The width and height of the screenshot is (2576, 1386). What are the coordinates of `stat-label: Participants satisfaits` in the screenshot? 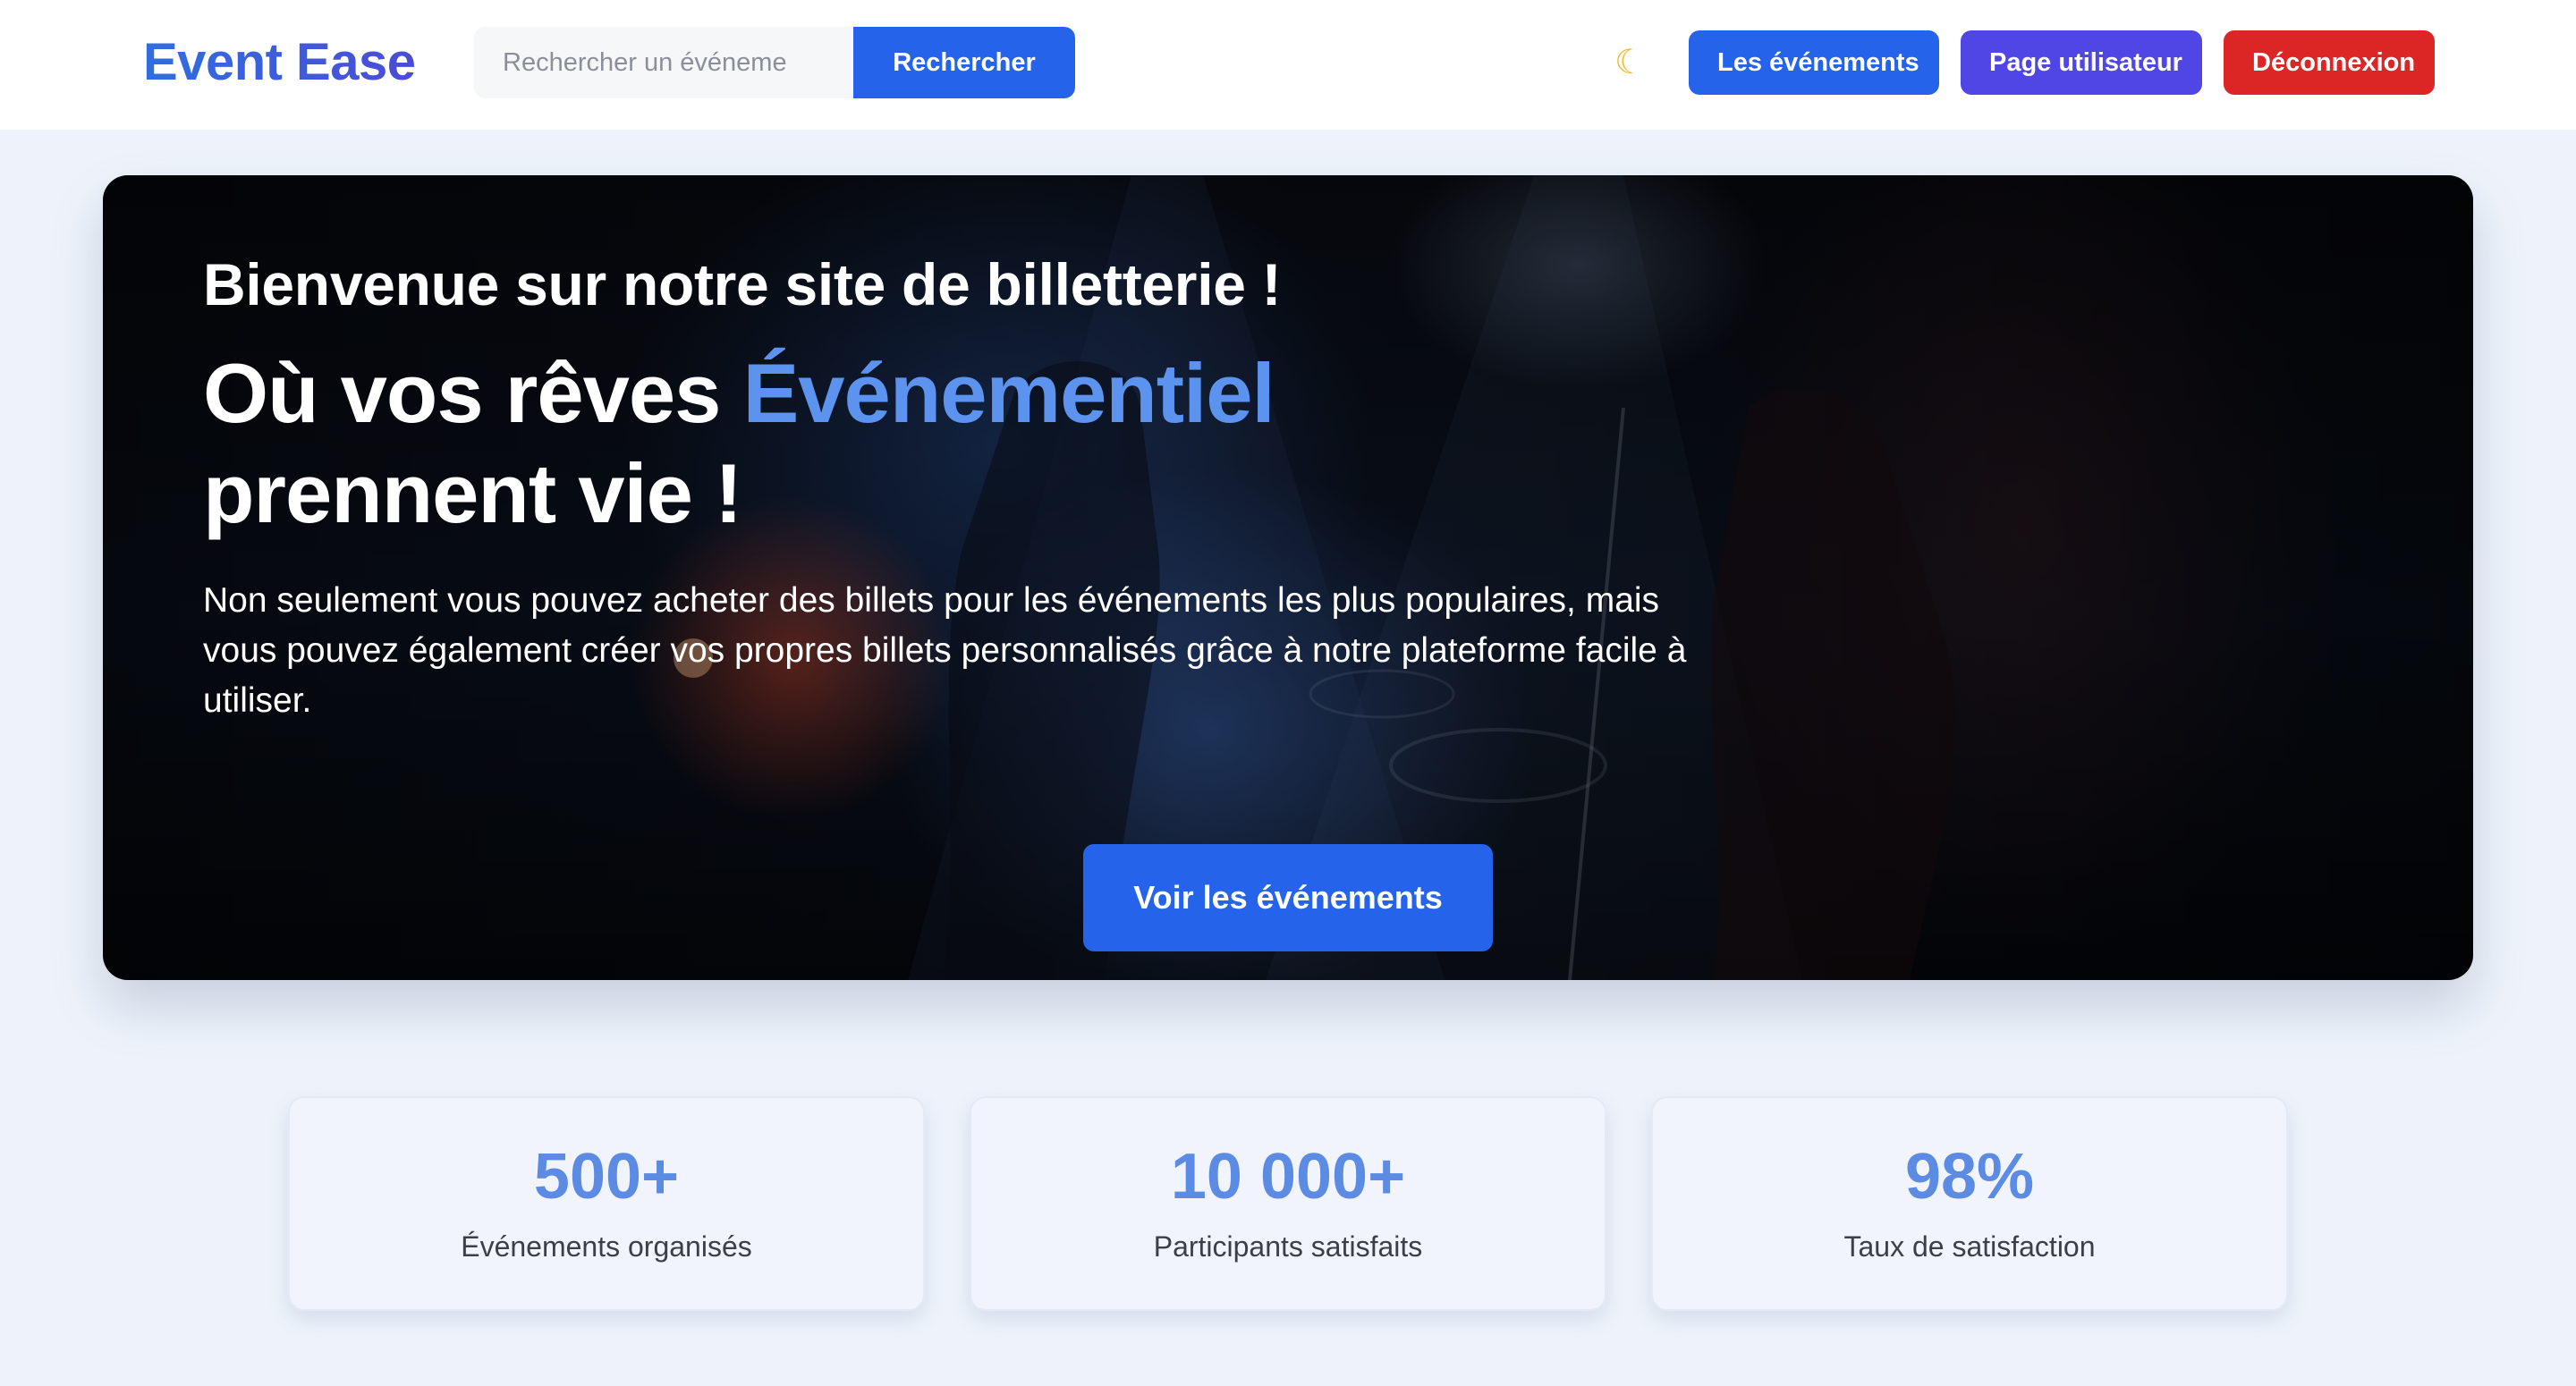 It's located at (1288, 1246).